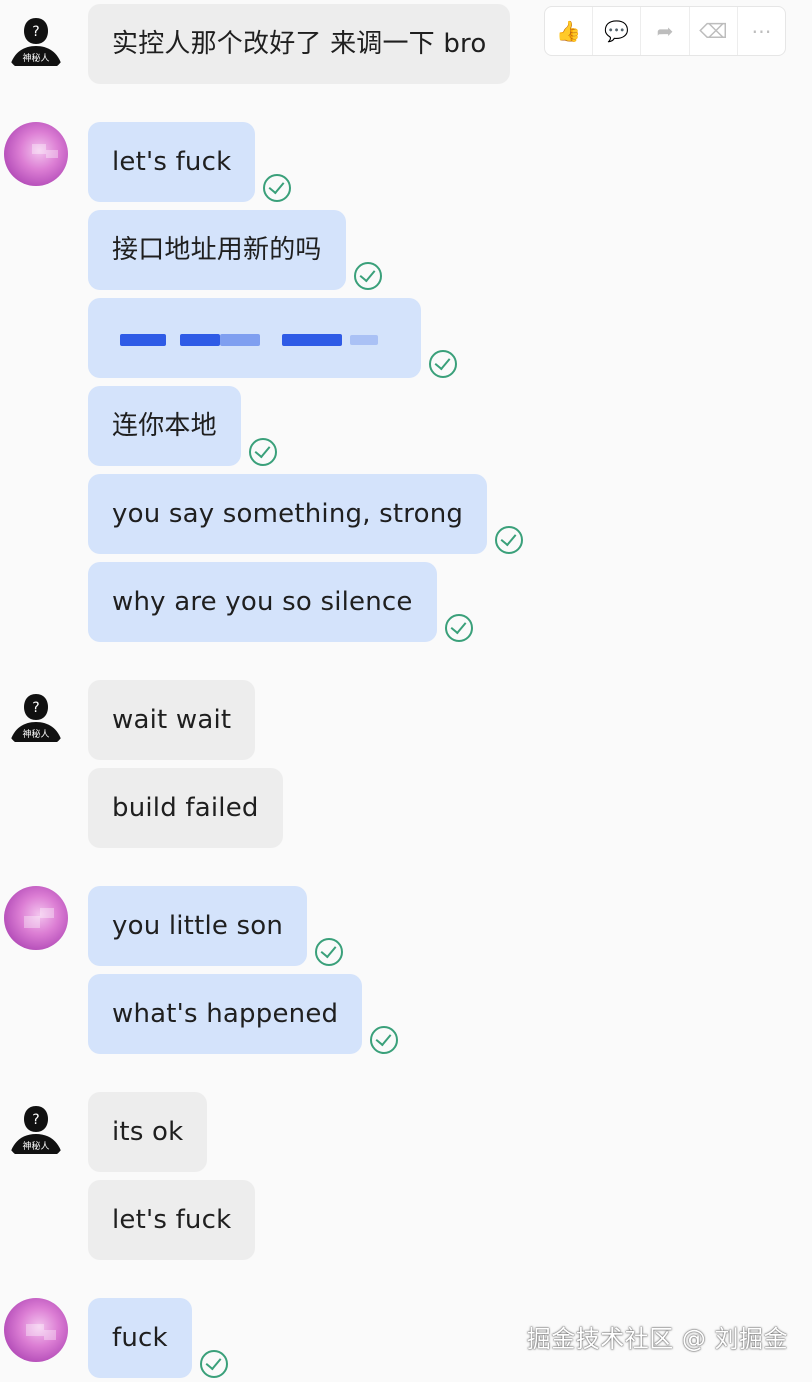 This screenshot has height=1382, width=812. Describe the element at coordinates (217, 250) in the screenshot. I see `message-bubble: 接口地址用新的吗` at that location.